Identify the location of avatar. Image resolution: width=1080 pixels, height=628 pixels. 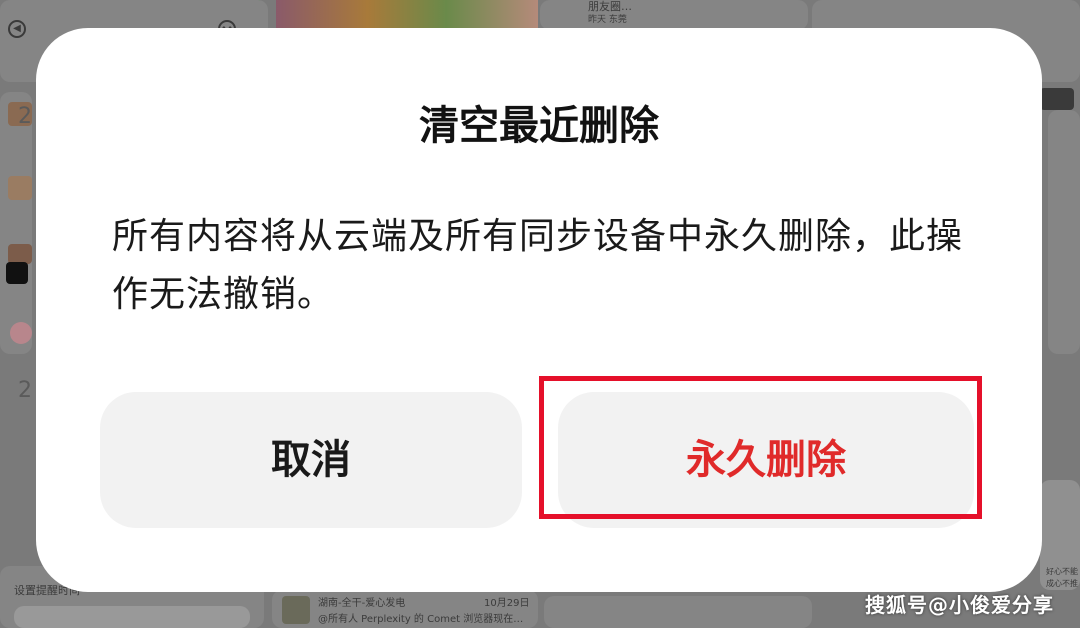
(21, 333).